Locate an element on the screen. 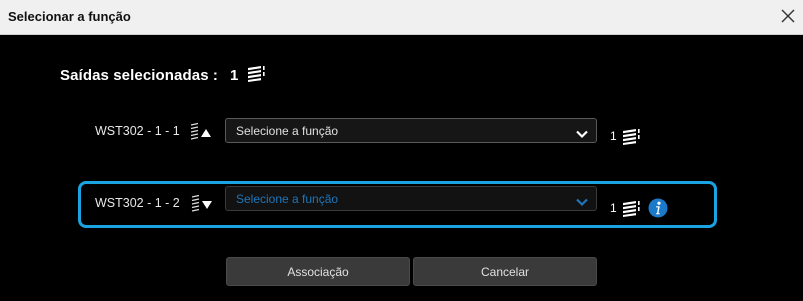 The height and width of the screenshot is (301, 803). function-select-1: Selecione a função is located at coordinates (411, 130).